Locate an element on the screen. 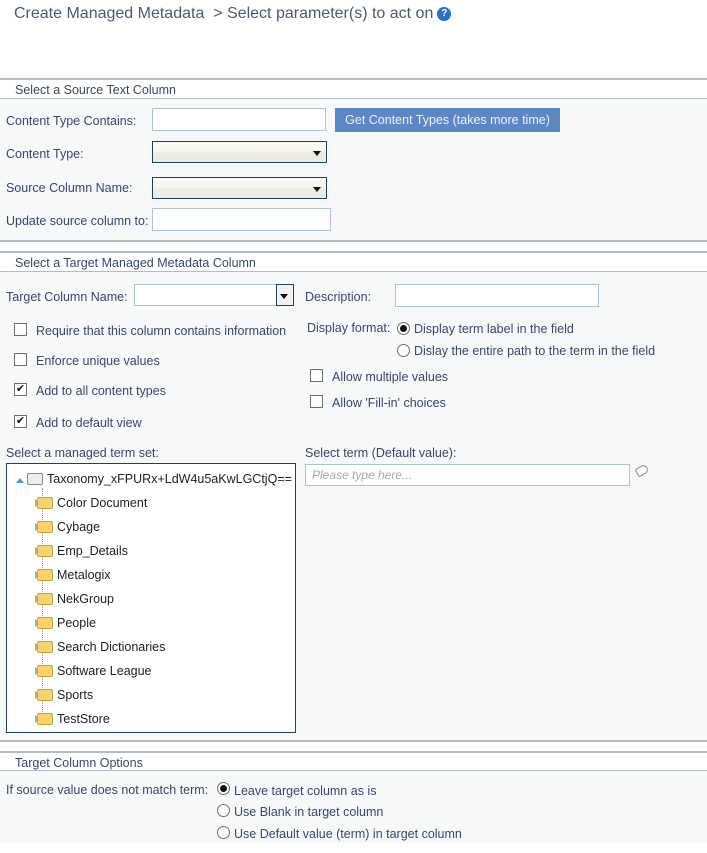  description-input is located at coordinates (497, 295).